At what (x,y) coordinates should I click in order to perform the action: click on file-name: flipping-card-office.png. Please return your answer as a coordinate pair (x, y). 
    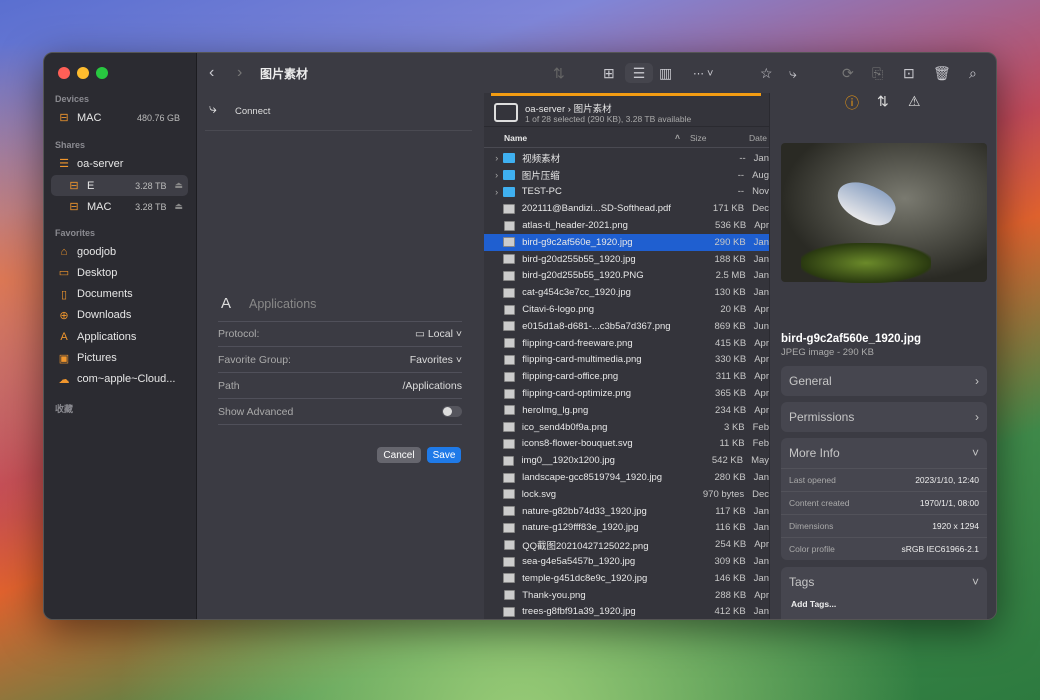
    Looking at the image, I should click on (570, 377).